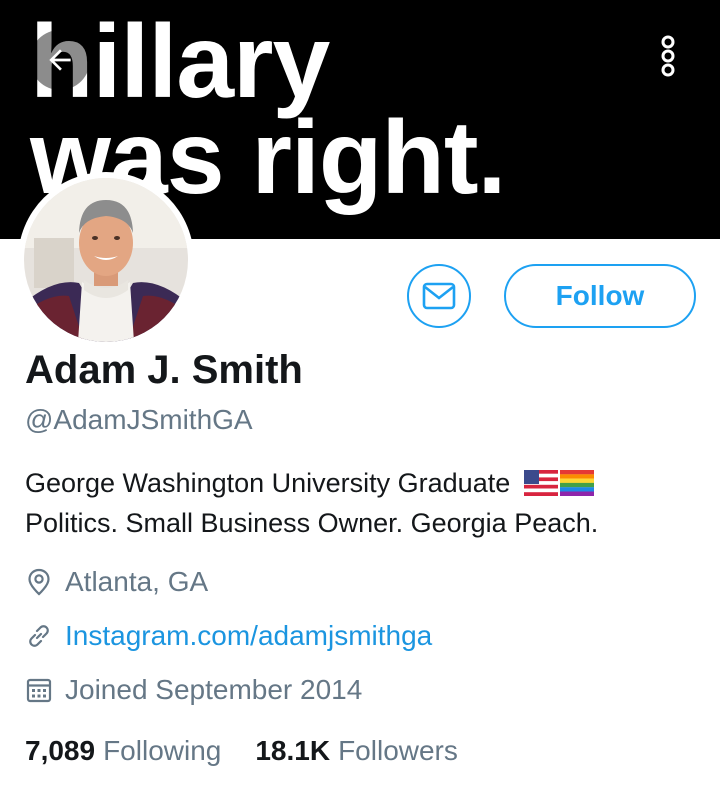 This screenshot has height=787, width=720. I want to click on more-options-button, so click(668, 56).